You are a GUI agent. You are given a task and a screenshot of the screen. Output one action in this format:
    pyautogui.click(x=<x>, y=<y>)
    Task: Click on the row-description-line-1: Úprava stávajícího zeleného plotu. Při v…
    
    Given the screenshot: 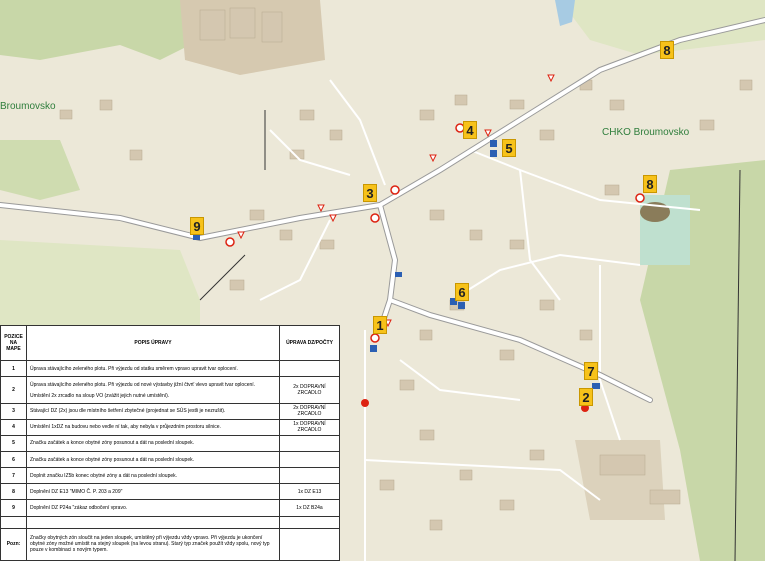 What is the action you would take?
    pyautogui.click(x=143, y=384)
    